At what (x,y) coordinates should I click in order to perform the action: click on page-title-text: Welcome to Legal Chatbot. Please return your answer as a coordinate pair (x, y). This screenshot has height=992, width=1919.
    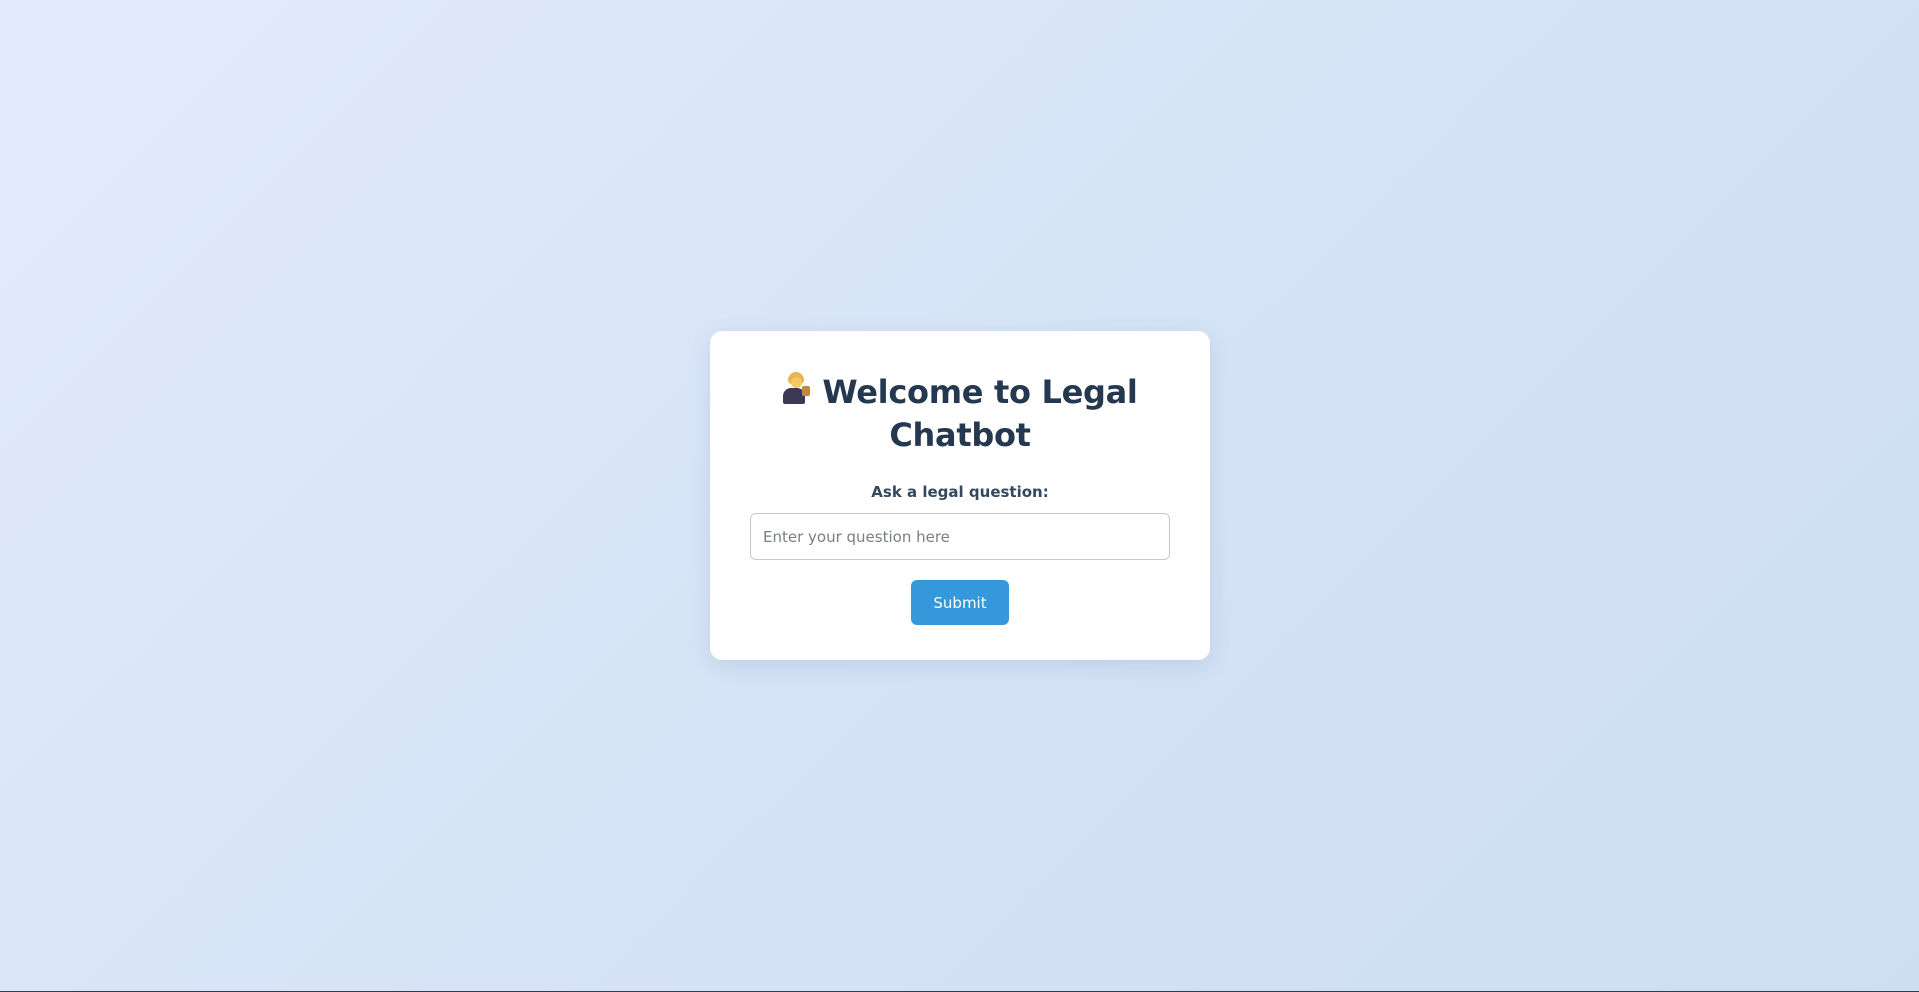
    Looking at the image, I should click on (980, 413).